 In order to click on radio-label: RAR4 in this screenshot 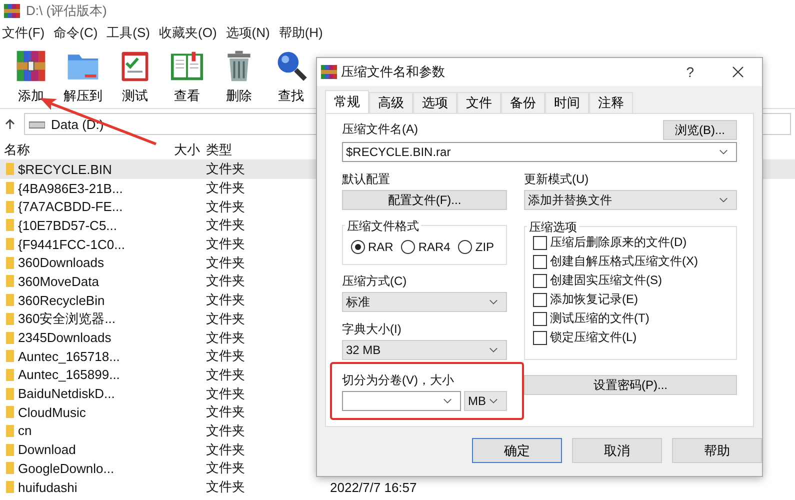, I will do `click(434, 247)`.